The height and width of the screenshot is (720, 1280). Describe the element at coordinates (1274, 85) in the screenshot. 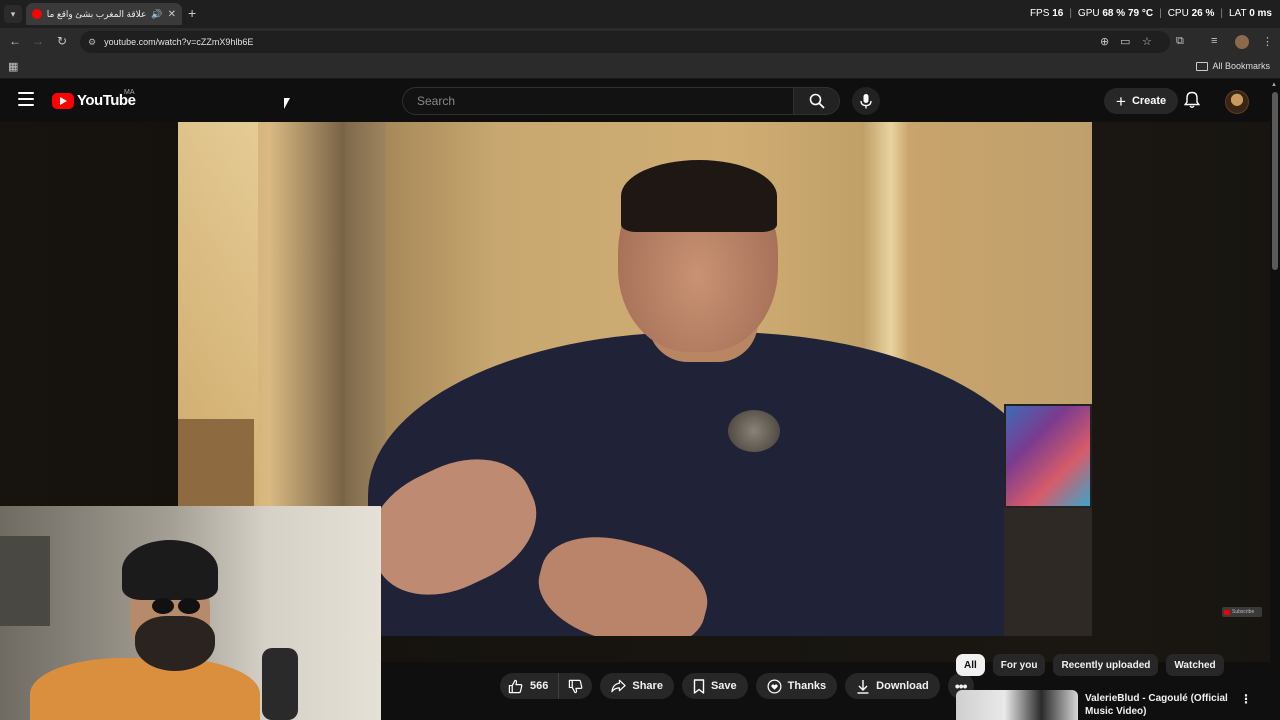

I see `scroll-up-arrow-icon: ▲` at that location.